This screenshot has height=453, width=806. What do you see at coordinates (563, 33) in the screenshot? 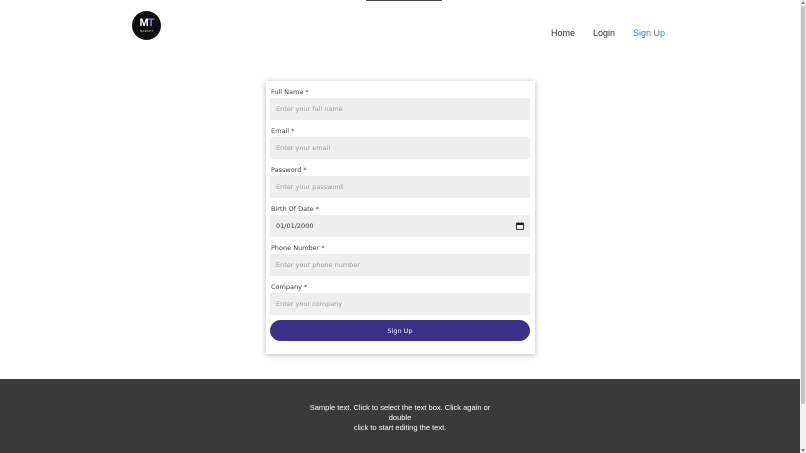
I see `nav-home-link: Home` at bounding box center [563, 33].